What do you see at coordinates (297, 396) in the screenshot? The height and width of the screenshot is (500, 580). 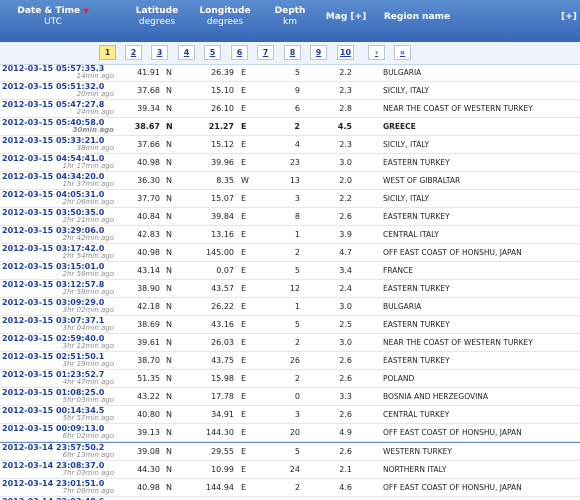 I see `event-depth: 0` at bounding box center [297, 396].